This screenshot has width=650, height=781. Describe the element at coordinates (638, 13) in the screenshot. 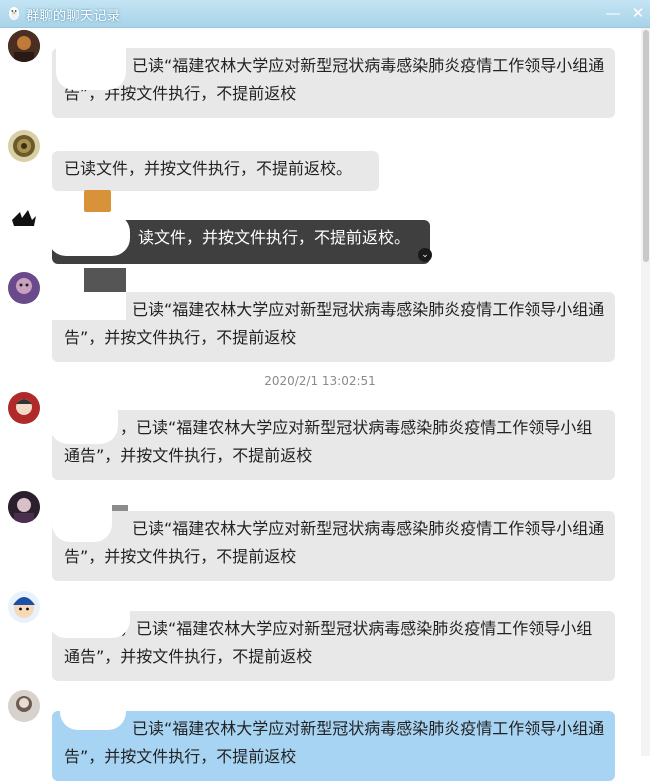

I see `close-button: ✕` at that location.